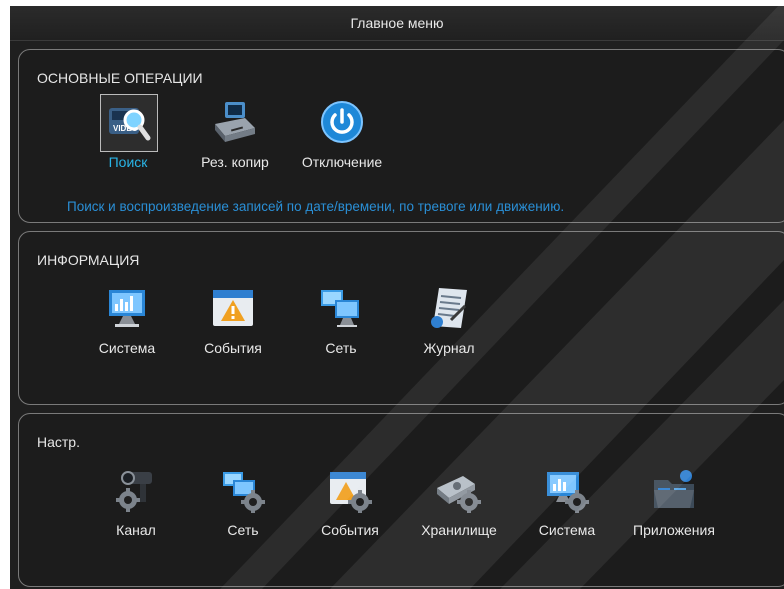 The height and width of the screenshot is (589, 784). I want to click on settings-channel-button: Канал, so click(136, 502).